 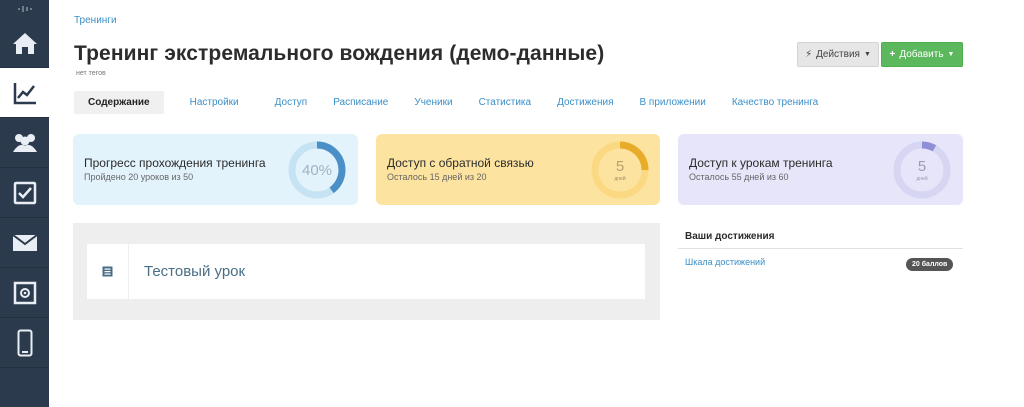 I want to click on sidebar-collapse-icon, so click(x=24, y=9).